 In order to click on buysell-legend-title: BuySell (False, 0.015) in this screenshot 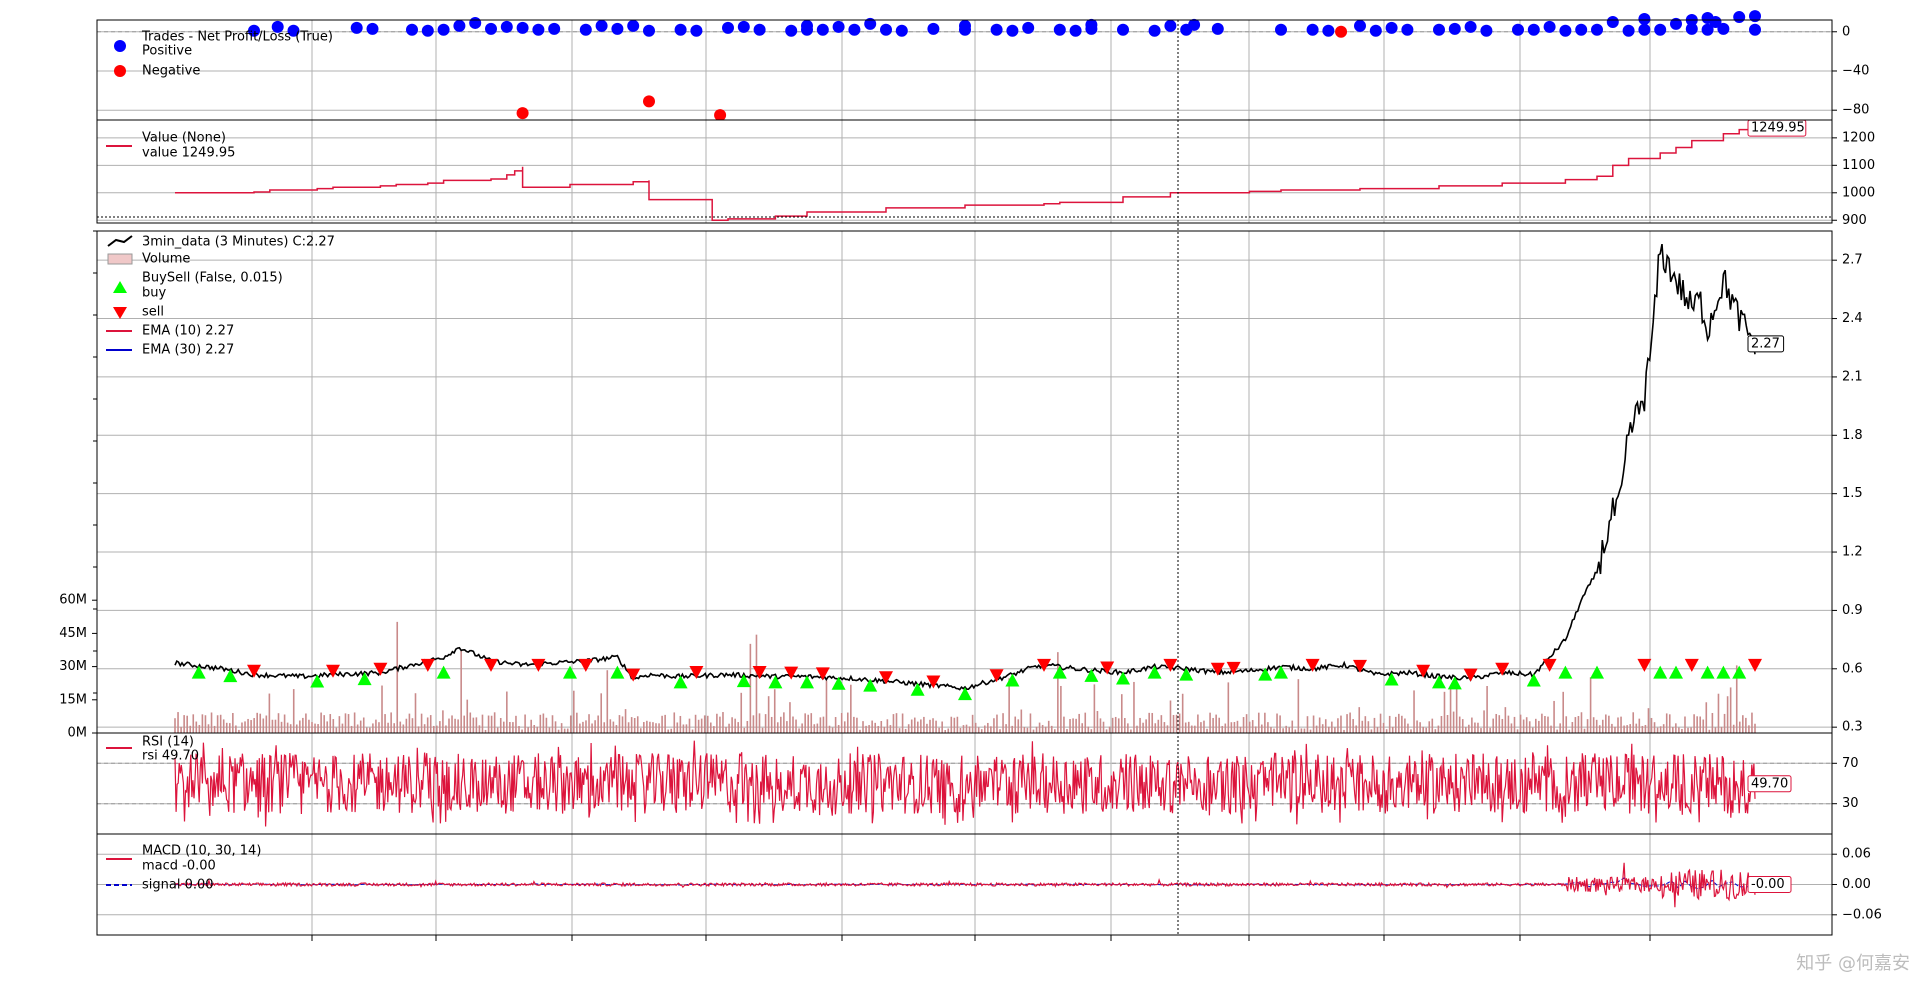, I will do `click(212, 278)`.